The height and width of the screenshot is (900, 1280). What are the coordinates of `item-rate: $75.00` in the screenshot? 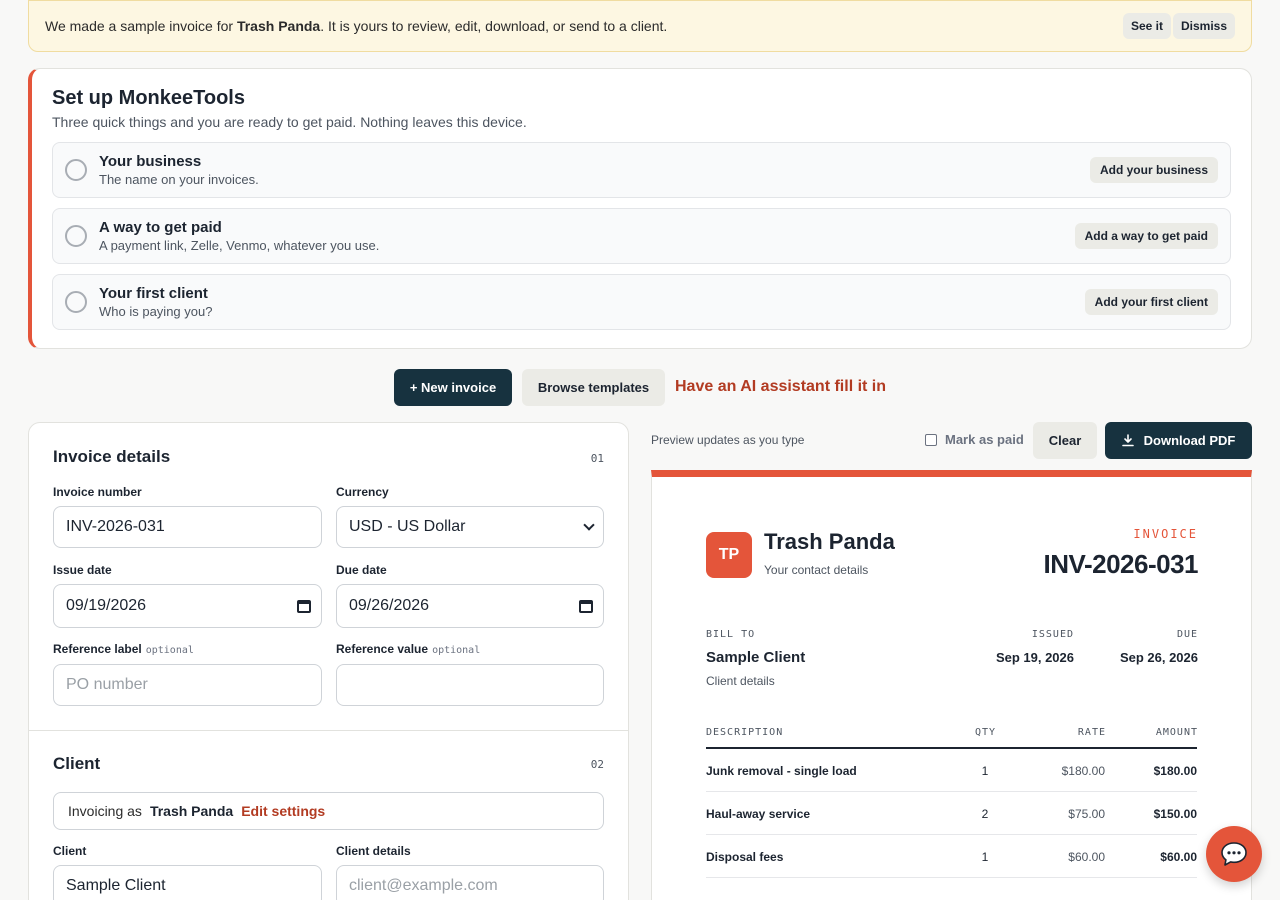 It's located at (1086, 814).